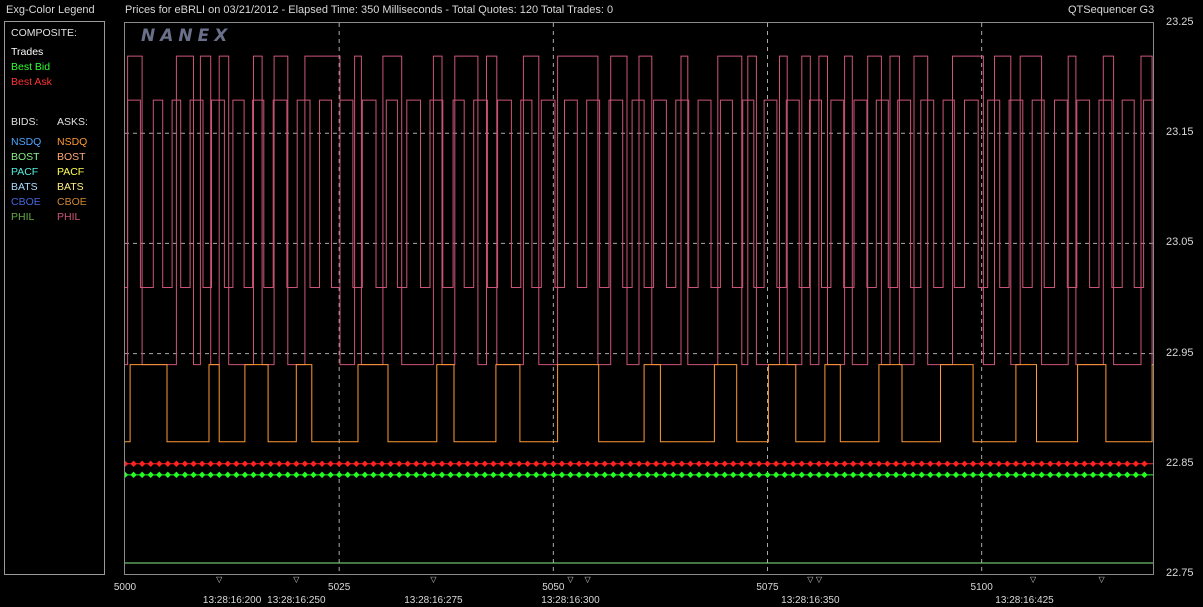  Describe the element at coordinates (639, 403) in the screenshot. I see `series-nsdq-line` at that location.